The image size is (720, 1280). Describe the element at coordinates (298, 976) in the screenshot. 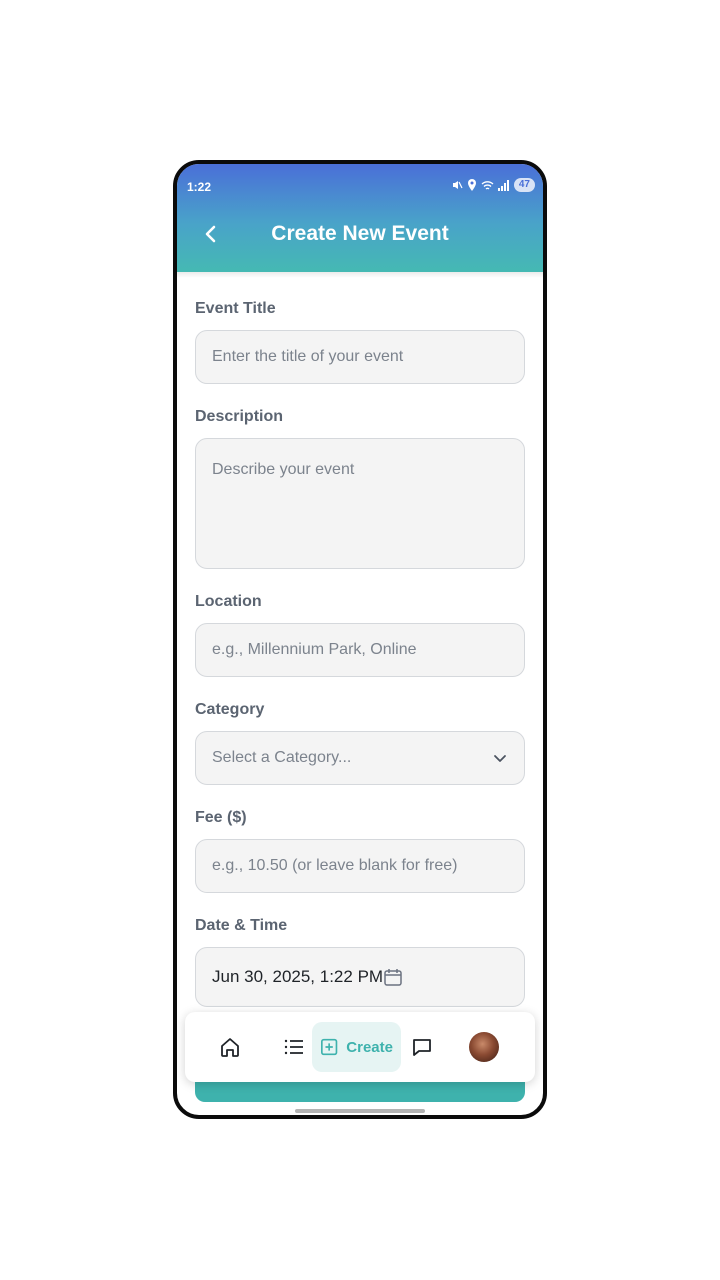

I see `date-time-value: Jun 30, 2025, 1:22 PM` at that location.